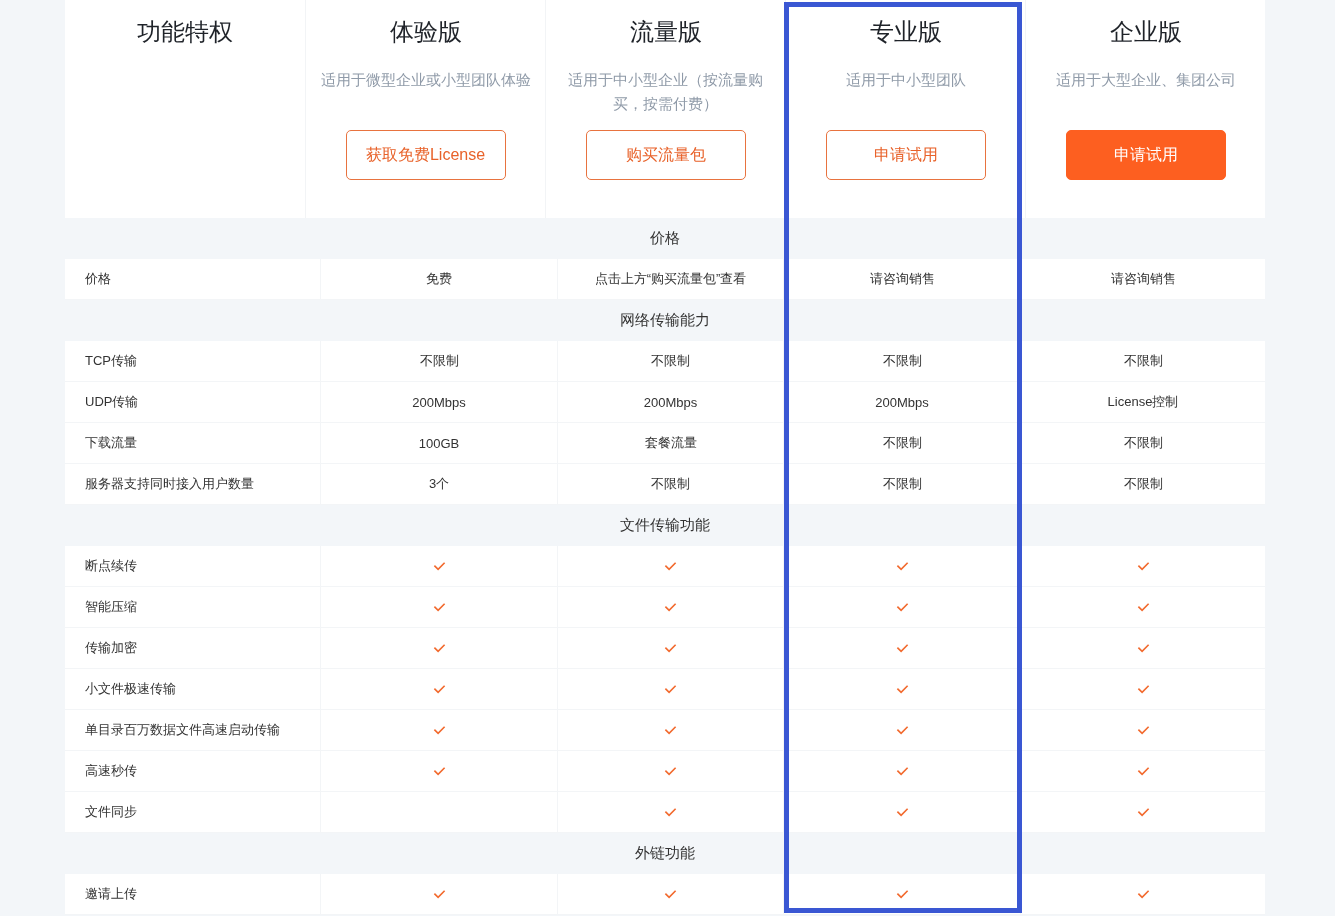  I want to click on section-title: 文件传输功能, so click(665, 525).